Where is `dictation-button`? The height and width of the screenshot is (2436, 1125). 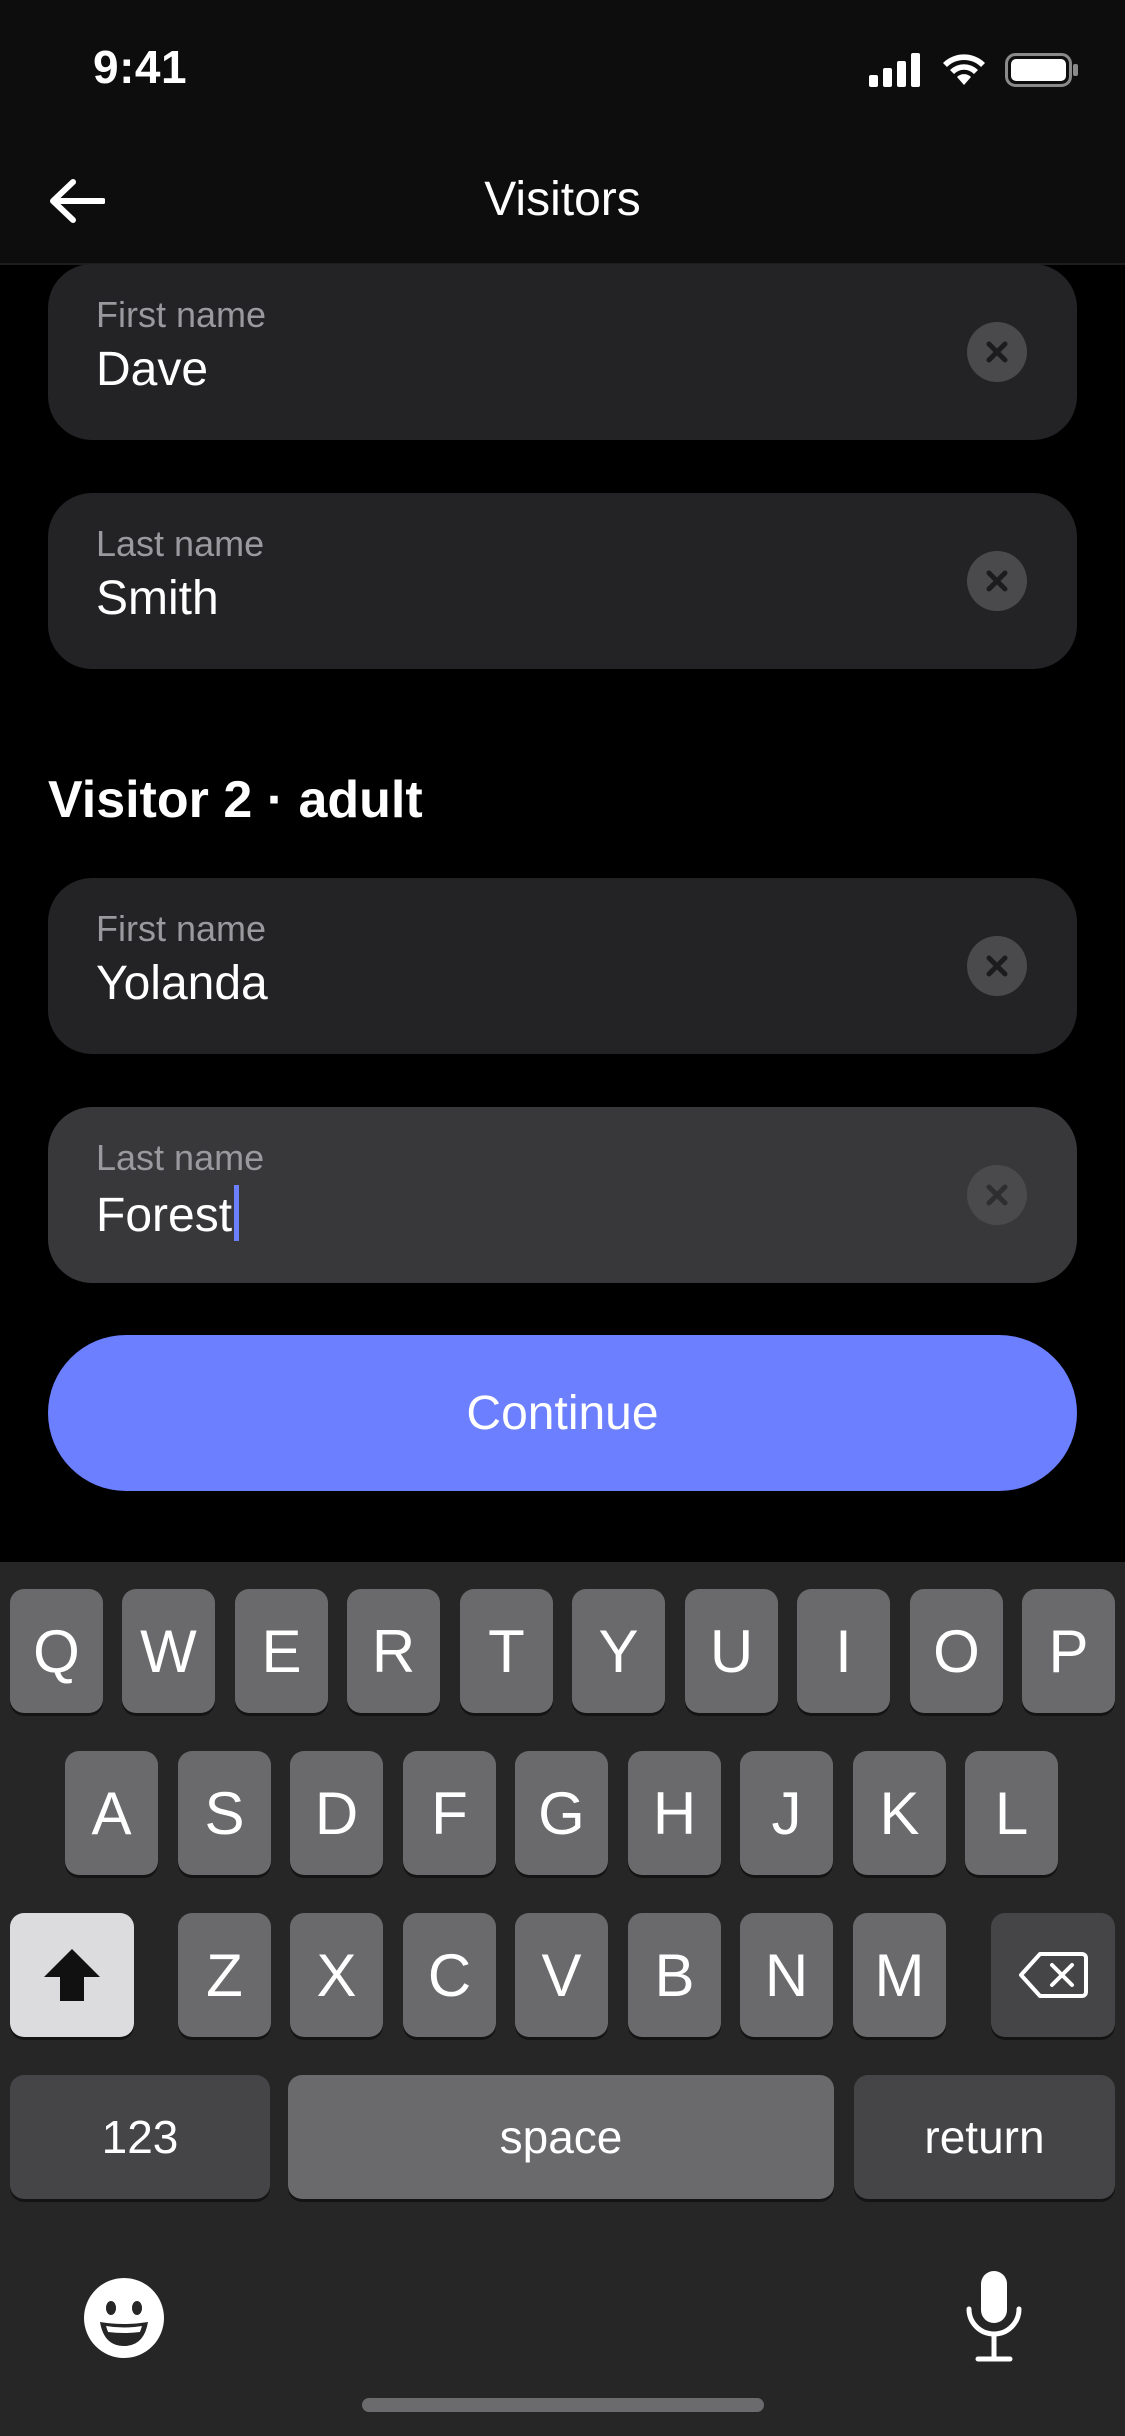
dictation-button is located at coordinates (994, 2317).